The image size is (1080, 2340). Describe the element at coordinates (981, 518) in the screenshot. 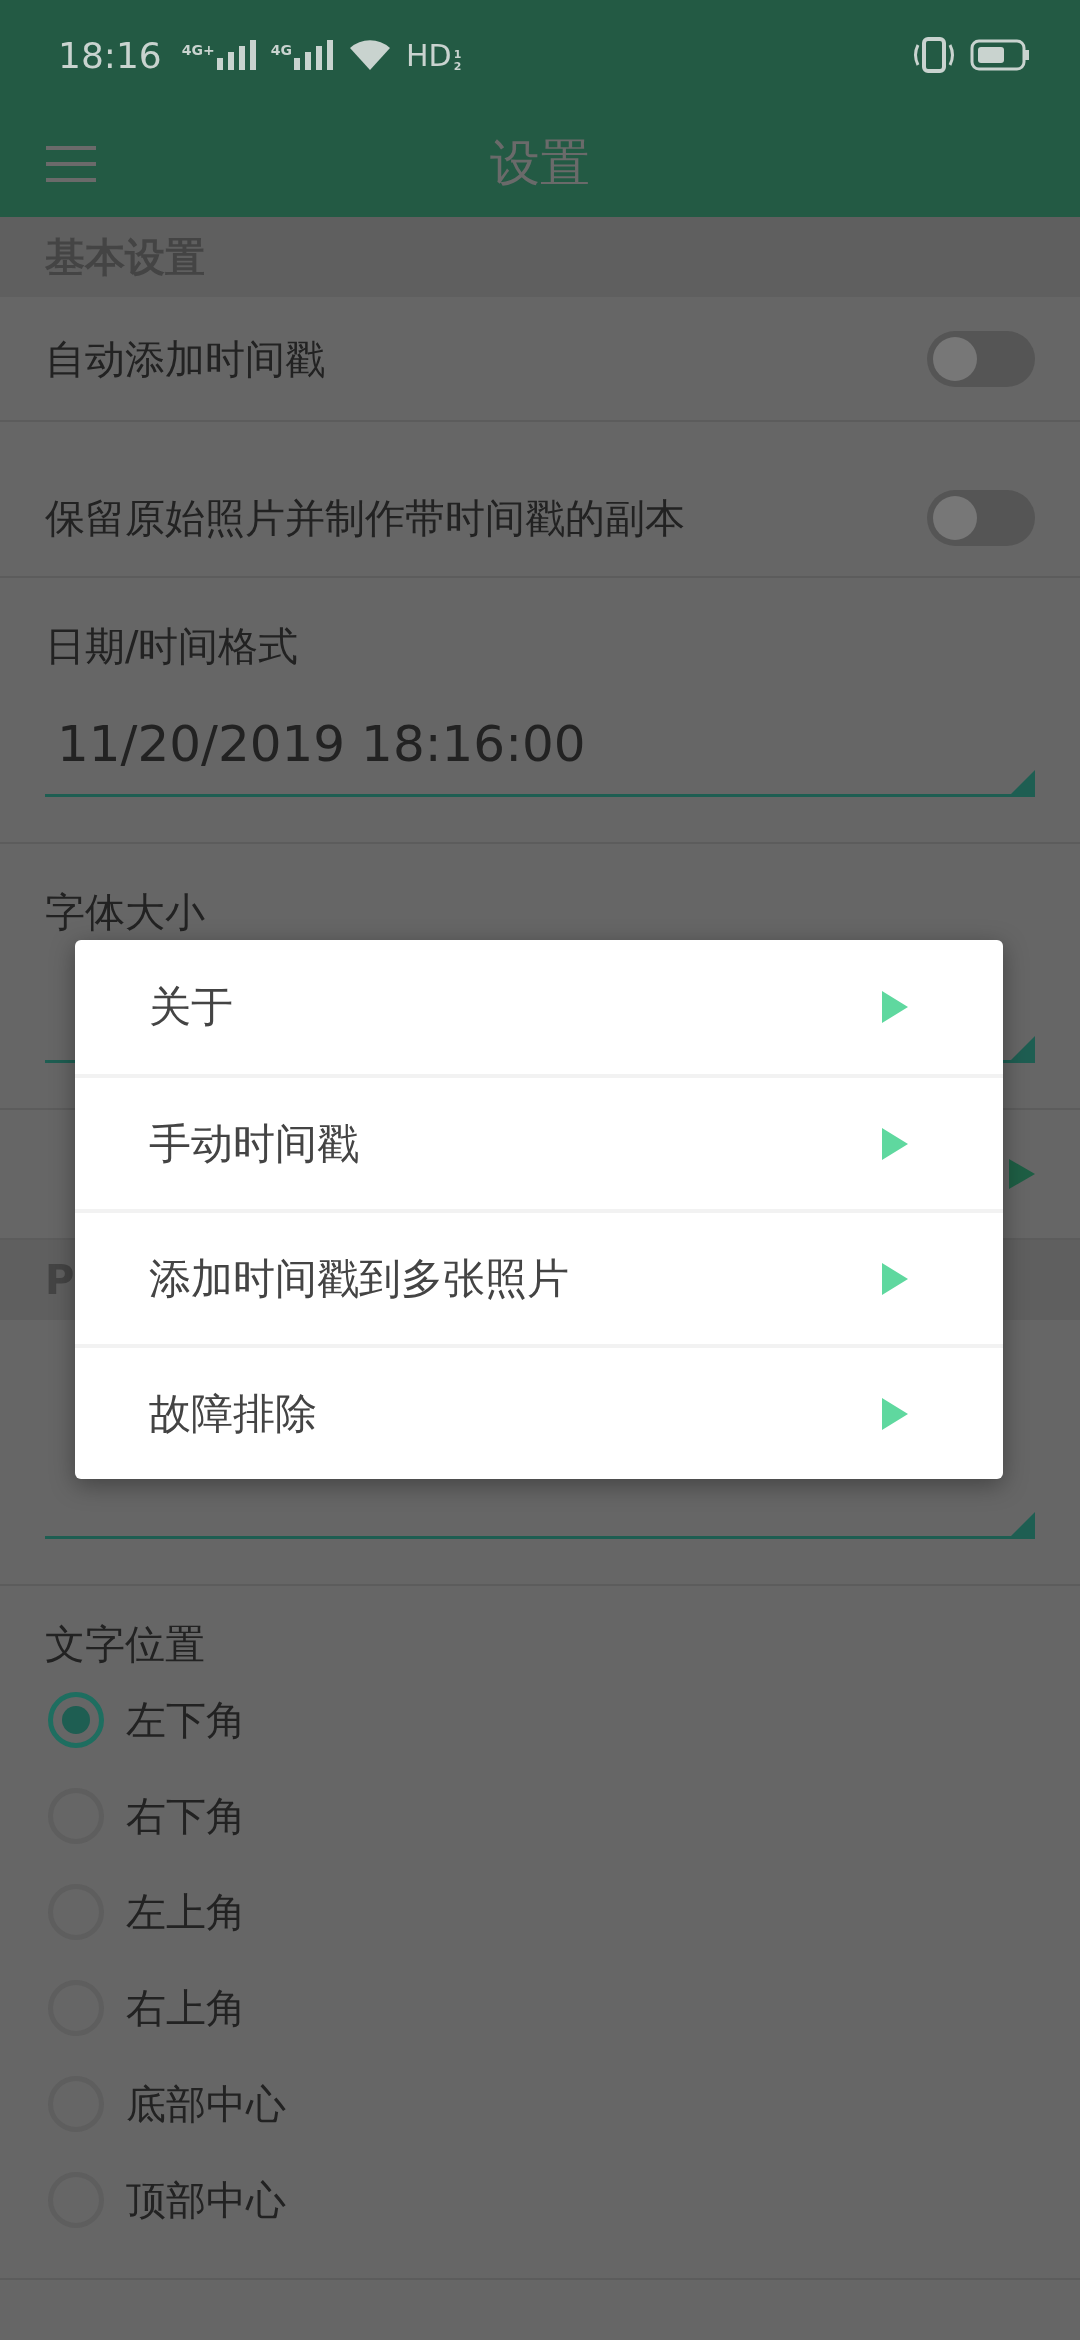

I see `toggle-switch` at that location.